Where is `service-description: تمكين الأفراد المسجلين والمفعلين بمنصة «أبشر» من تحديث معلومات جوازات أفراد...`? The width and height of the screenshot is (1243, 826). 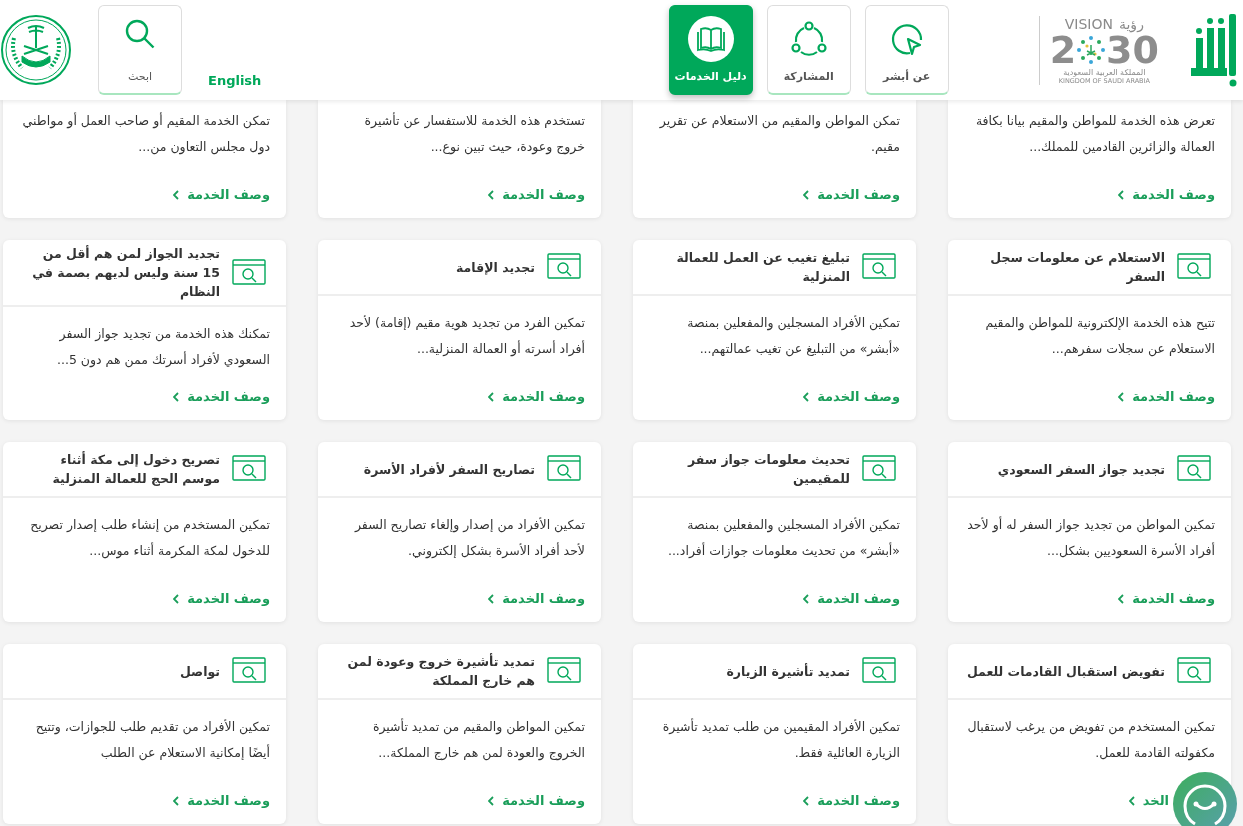 service-description: تمكين الأفراد المسجلين والمفعلين بمنصة «أبشر» من تحديث معلومات جوازات أفراد... is located at coordinates (783, 538).